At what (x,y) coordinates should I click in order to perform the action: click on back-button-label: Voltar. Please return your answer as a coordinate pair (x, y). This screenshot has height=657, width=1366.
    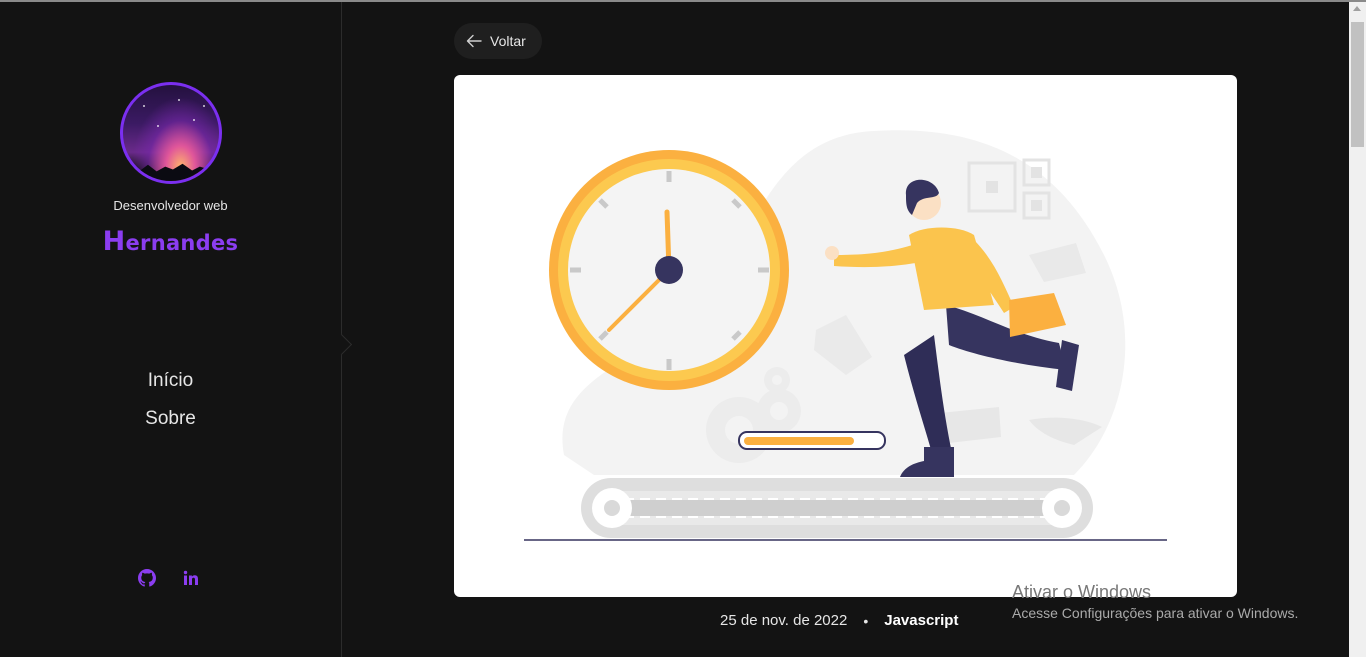
    Looking at the image, I should click on (508, 41).